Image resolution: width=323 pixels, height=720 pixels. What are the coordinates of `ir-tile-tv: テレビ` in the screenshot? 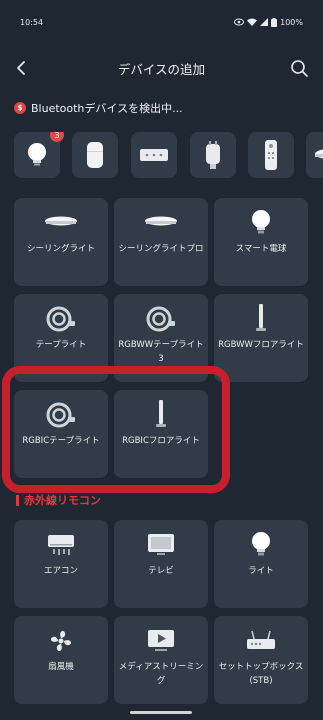 It's located at (161, 564).